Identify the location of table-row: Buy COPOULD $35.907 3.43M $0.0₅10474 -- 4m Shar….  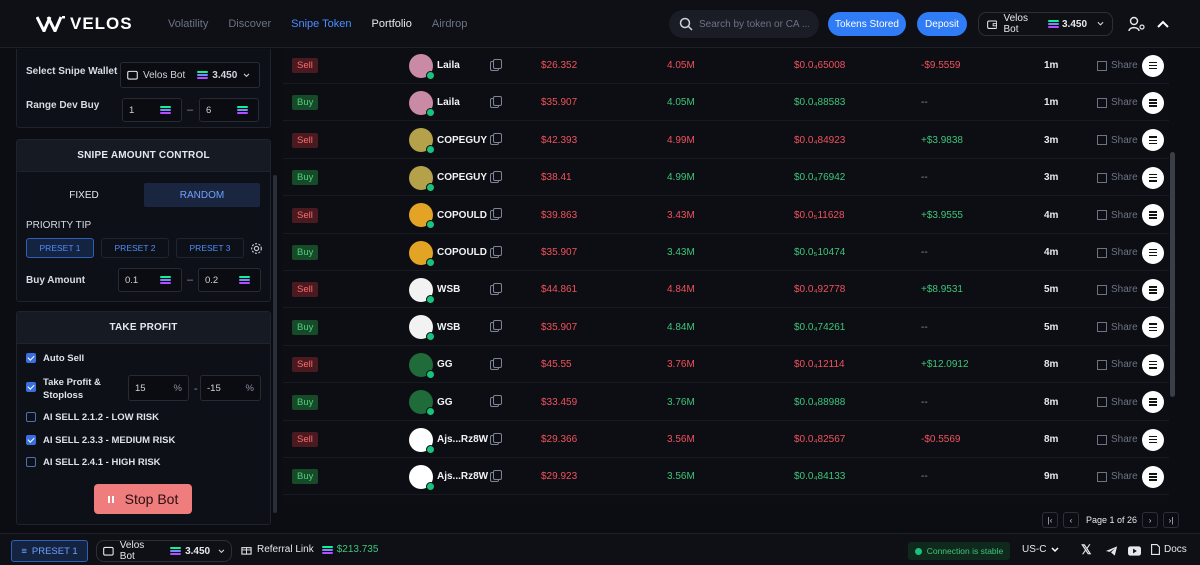
(726, 252).